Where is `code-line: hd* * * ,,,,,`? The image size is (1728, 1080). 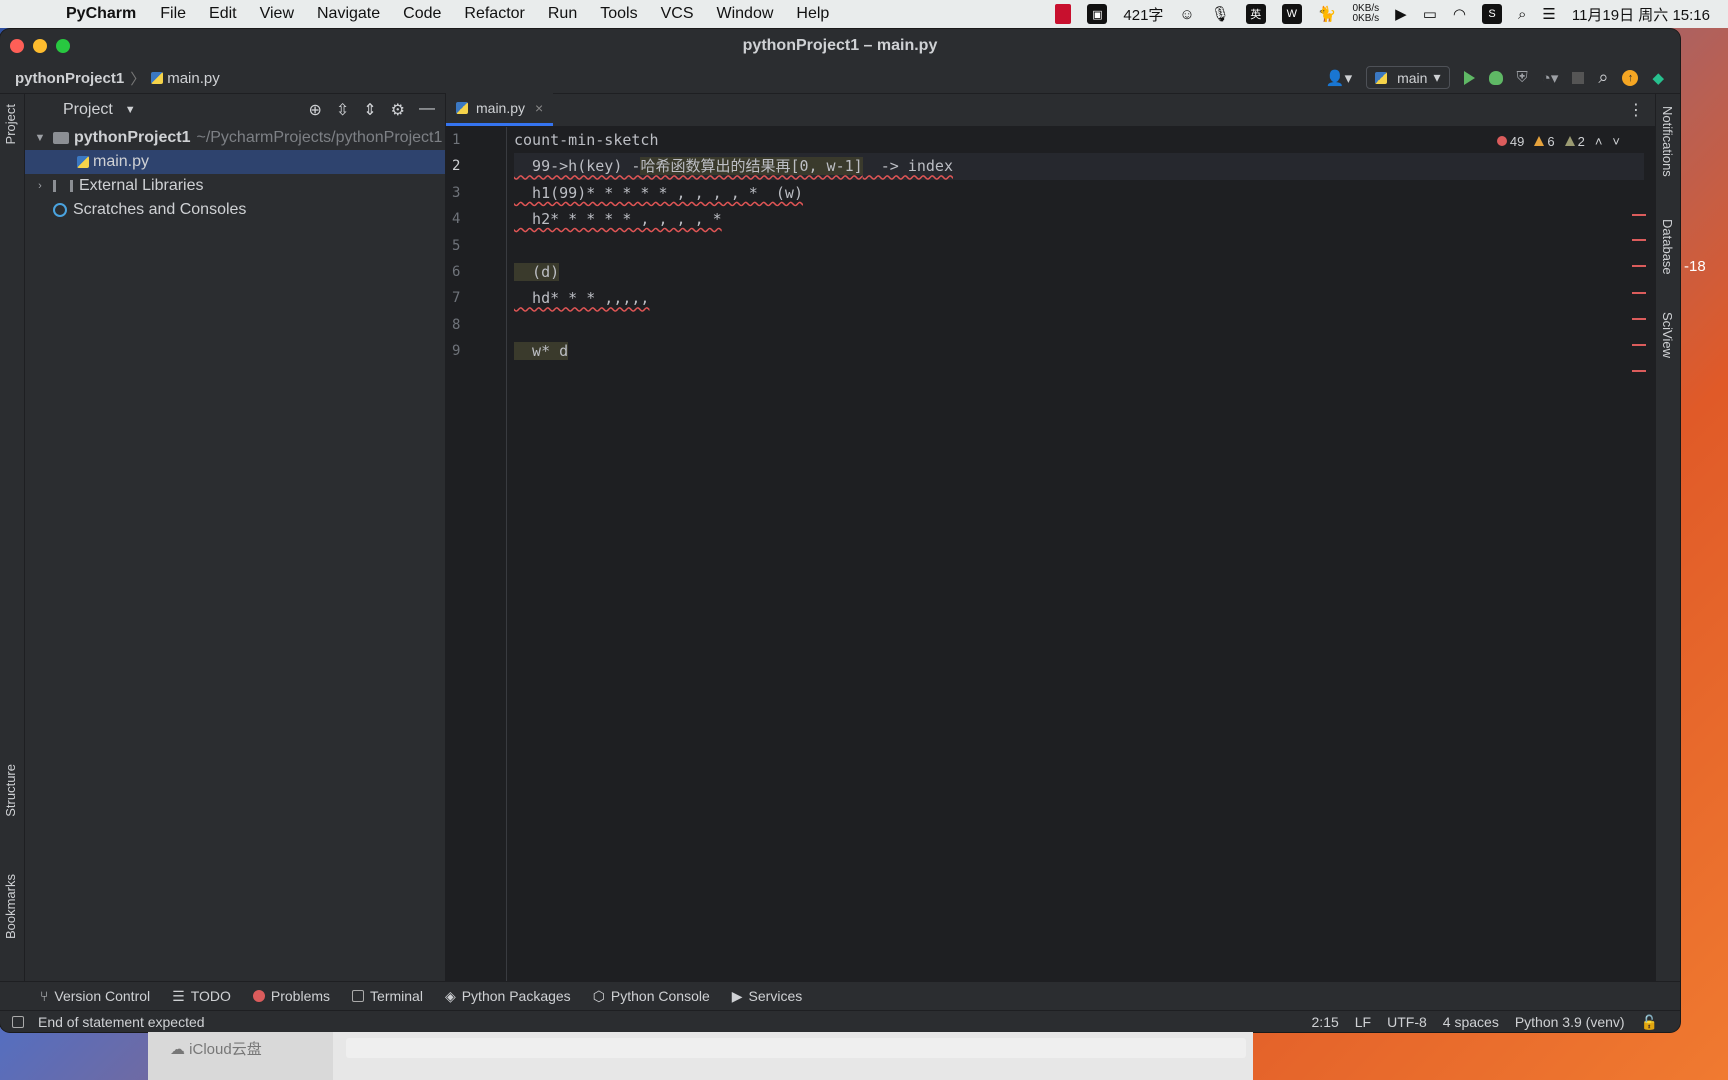 code-line: hd* * * ,,,,, is located at coordinates (1064, 298).